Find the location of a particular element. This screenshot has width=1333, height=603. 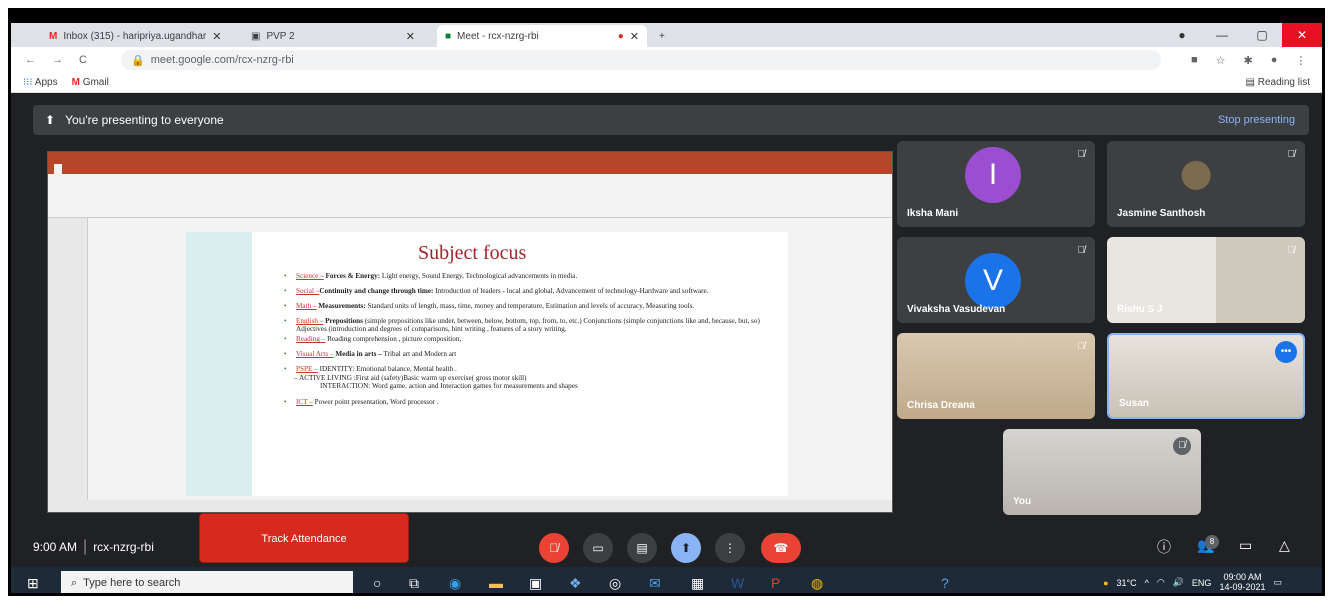

camera-button: ▭ is located at coordinates (598, 548).